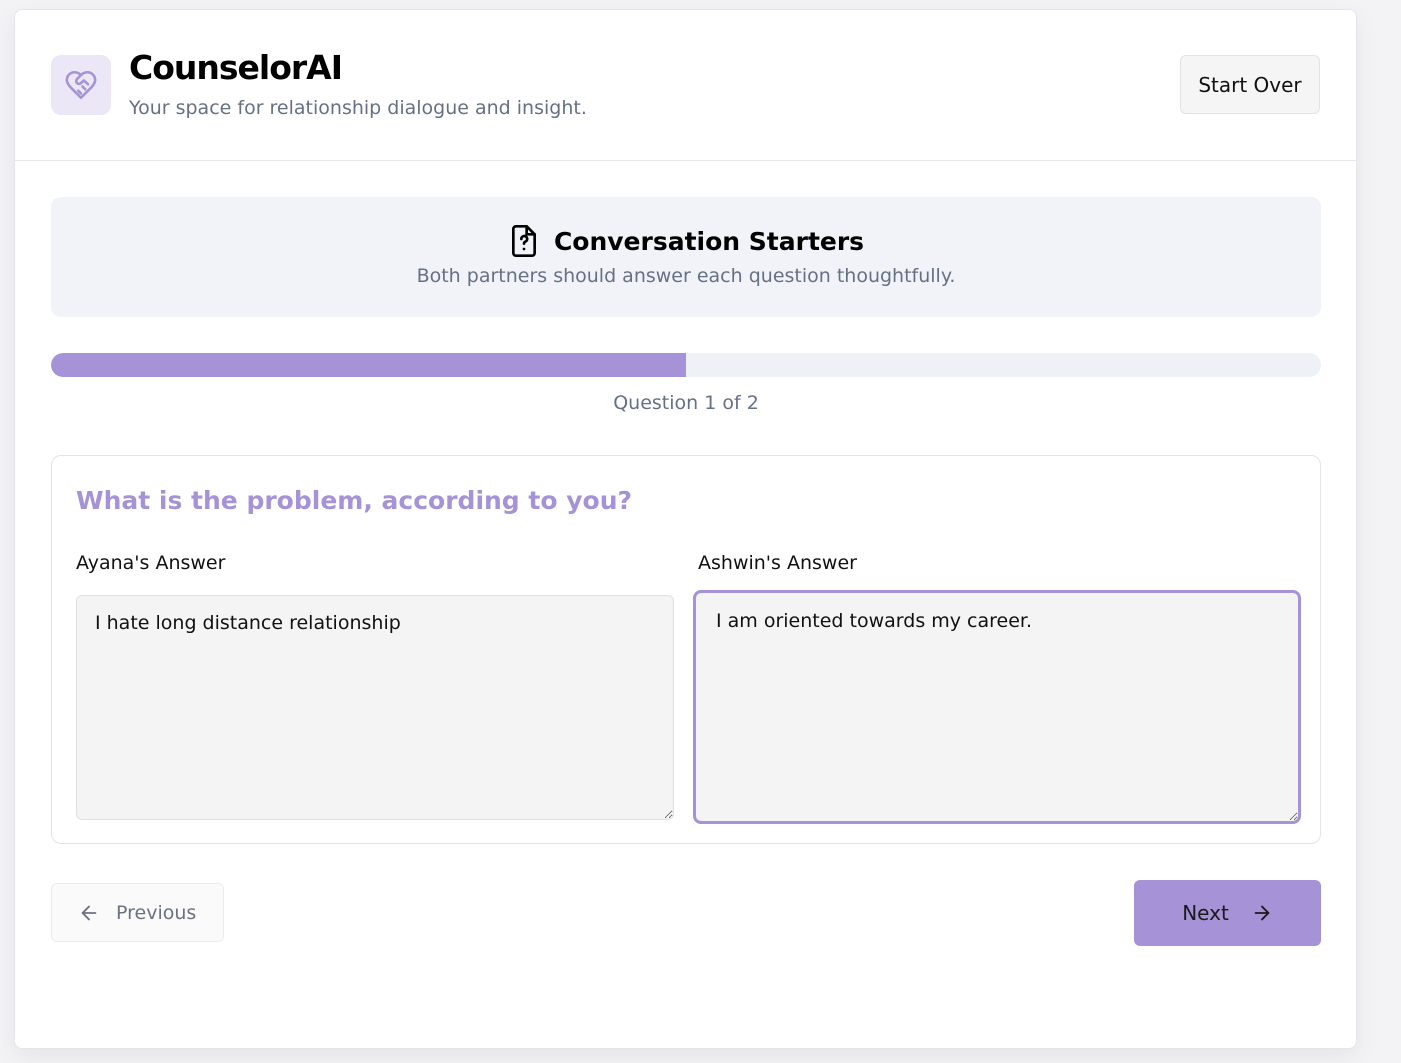 This screenshot has height=1063, width=1401. I want to click on partner-2-answer-field: I am oriented towards my career., so click(997, 707).